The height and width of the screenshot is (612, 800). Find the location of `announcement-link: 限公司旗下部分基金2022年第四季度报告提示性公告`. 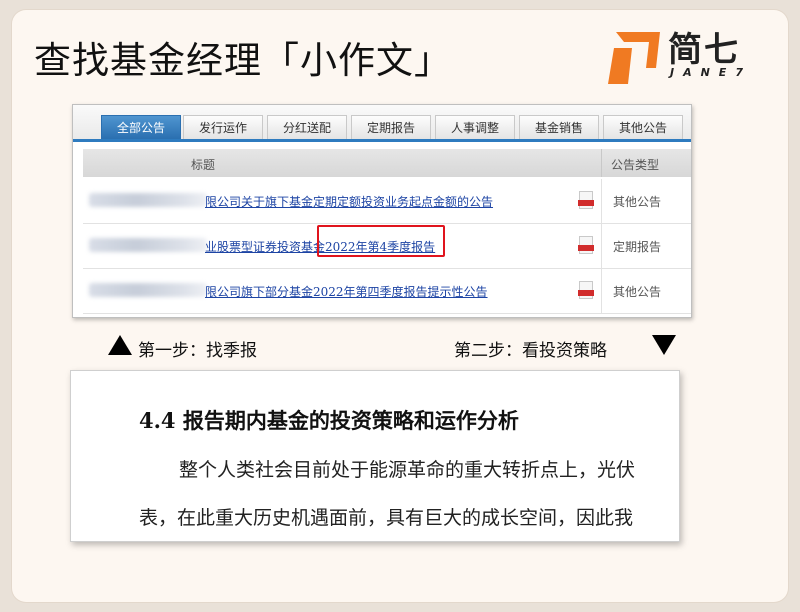

announcement-link: 限公司旗下部分基金2022年第四季度报告提示性公告 is located at coordinates (346, 291).